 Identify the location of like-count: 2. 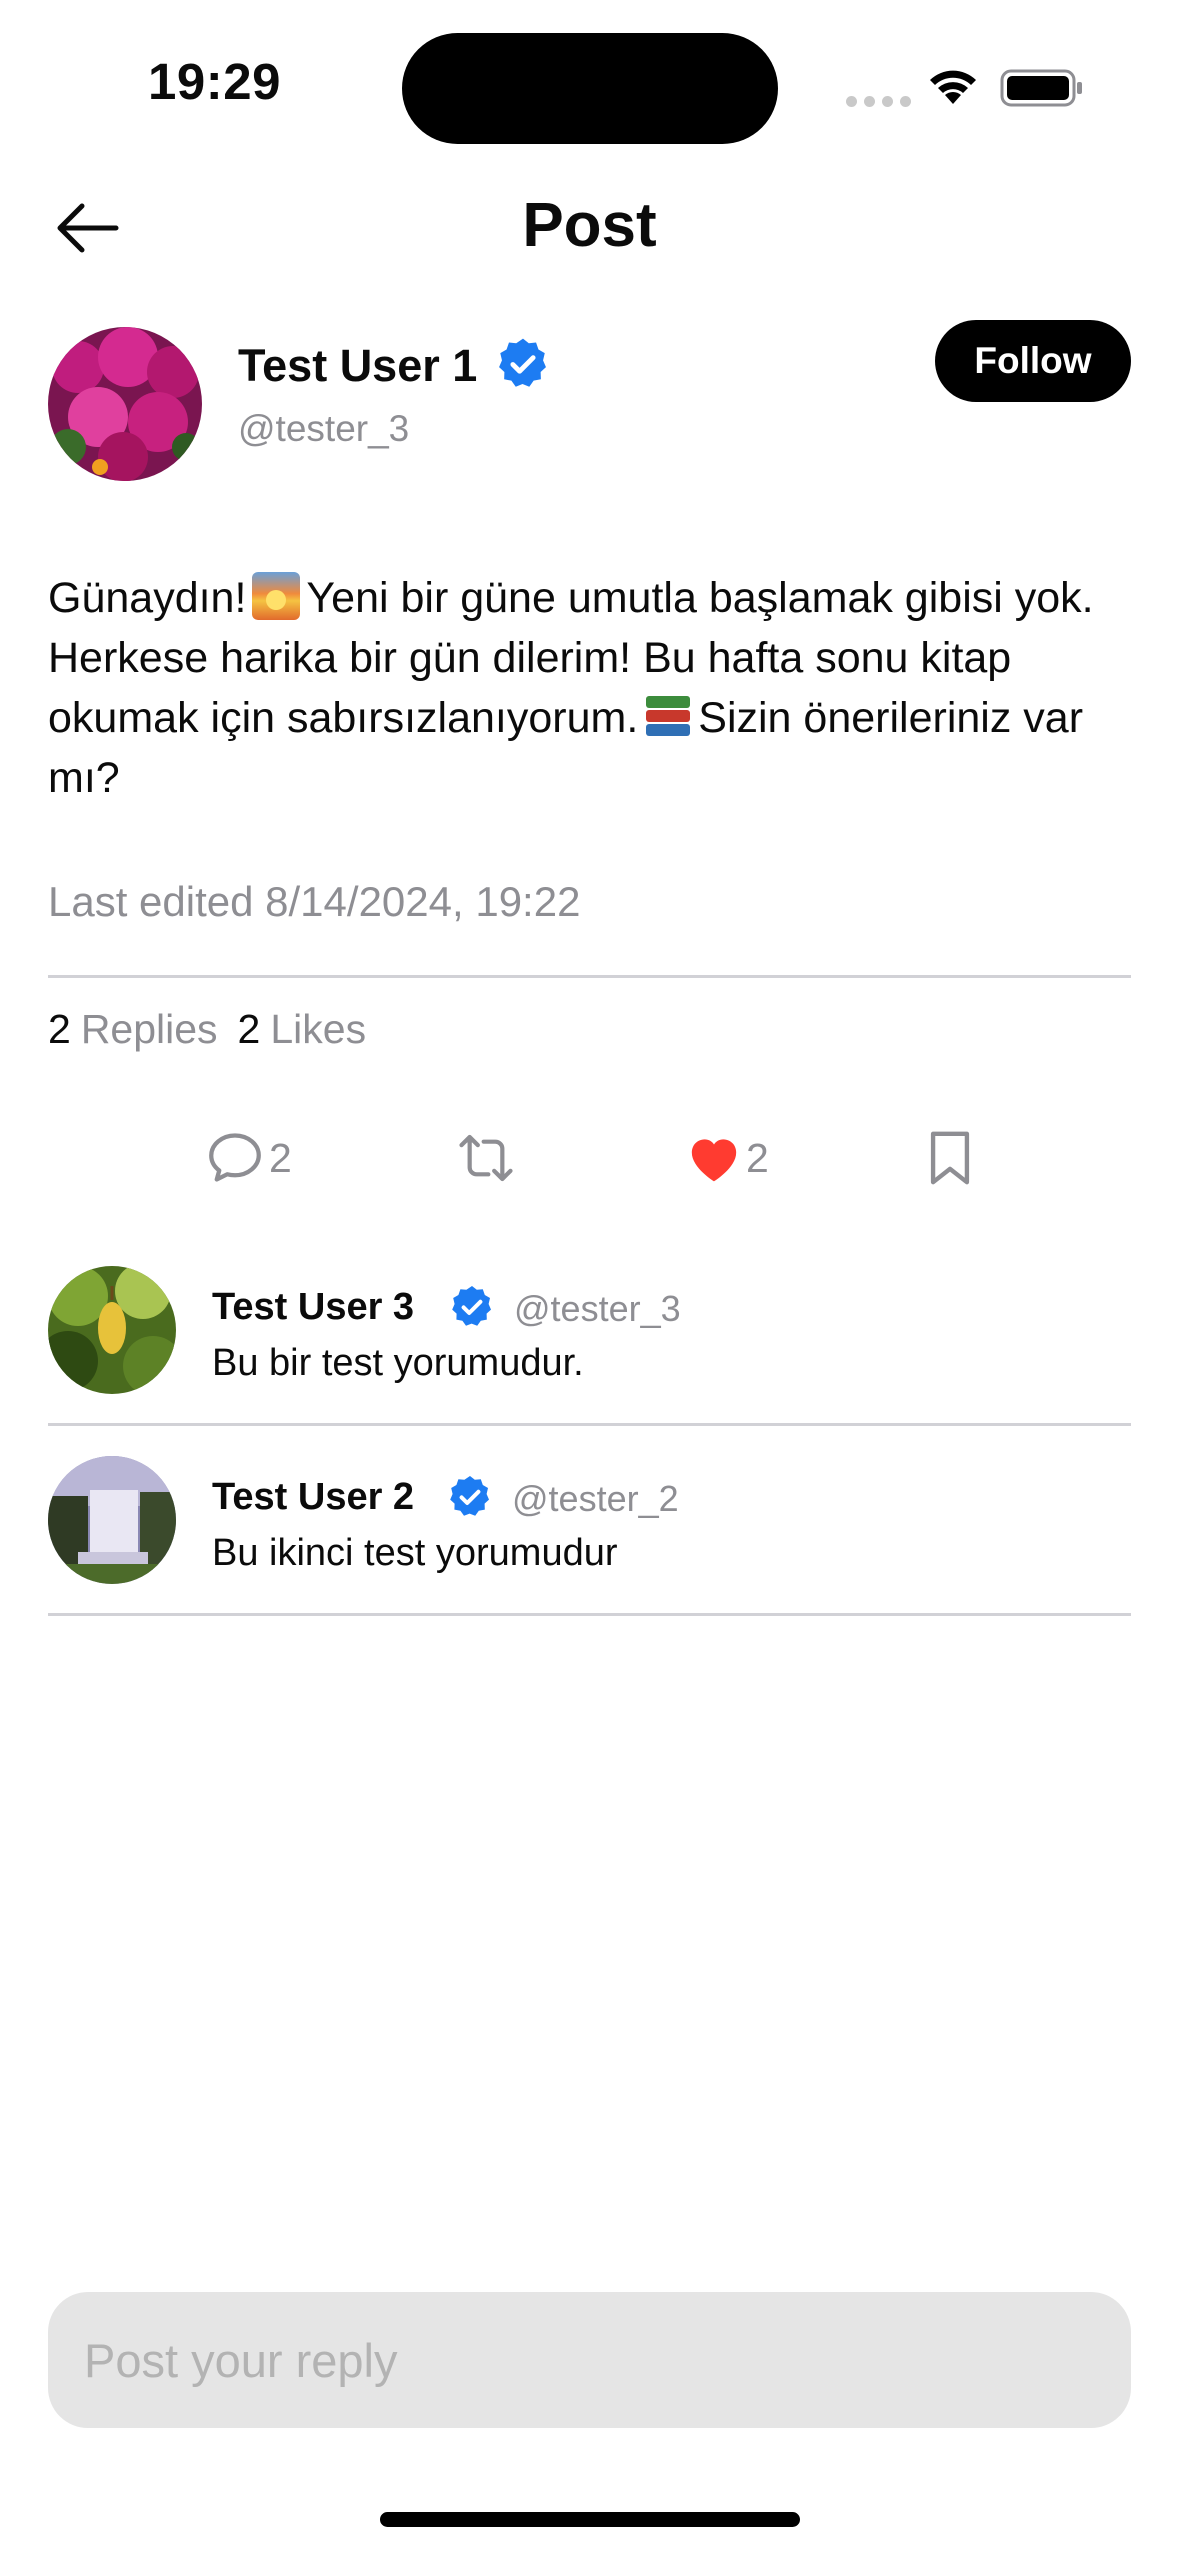
(757, 1157).